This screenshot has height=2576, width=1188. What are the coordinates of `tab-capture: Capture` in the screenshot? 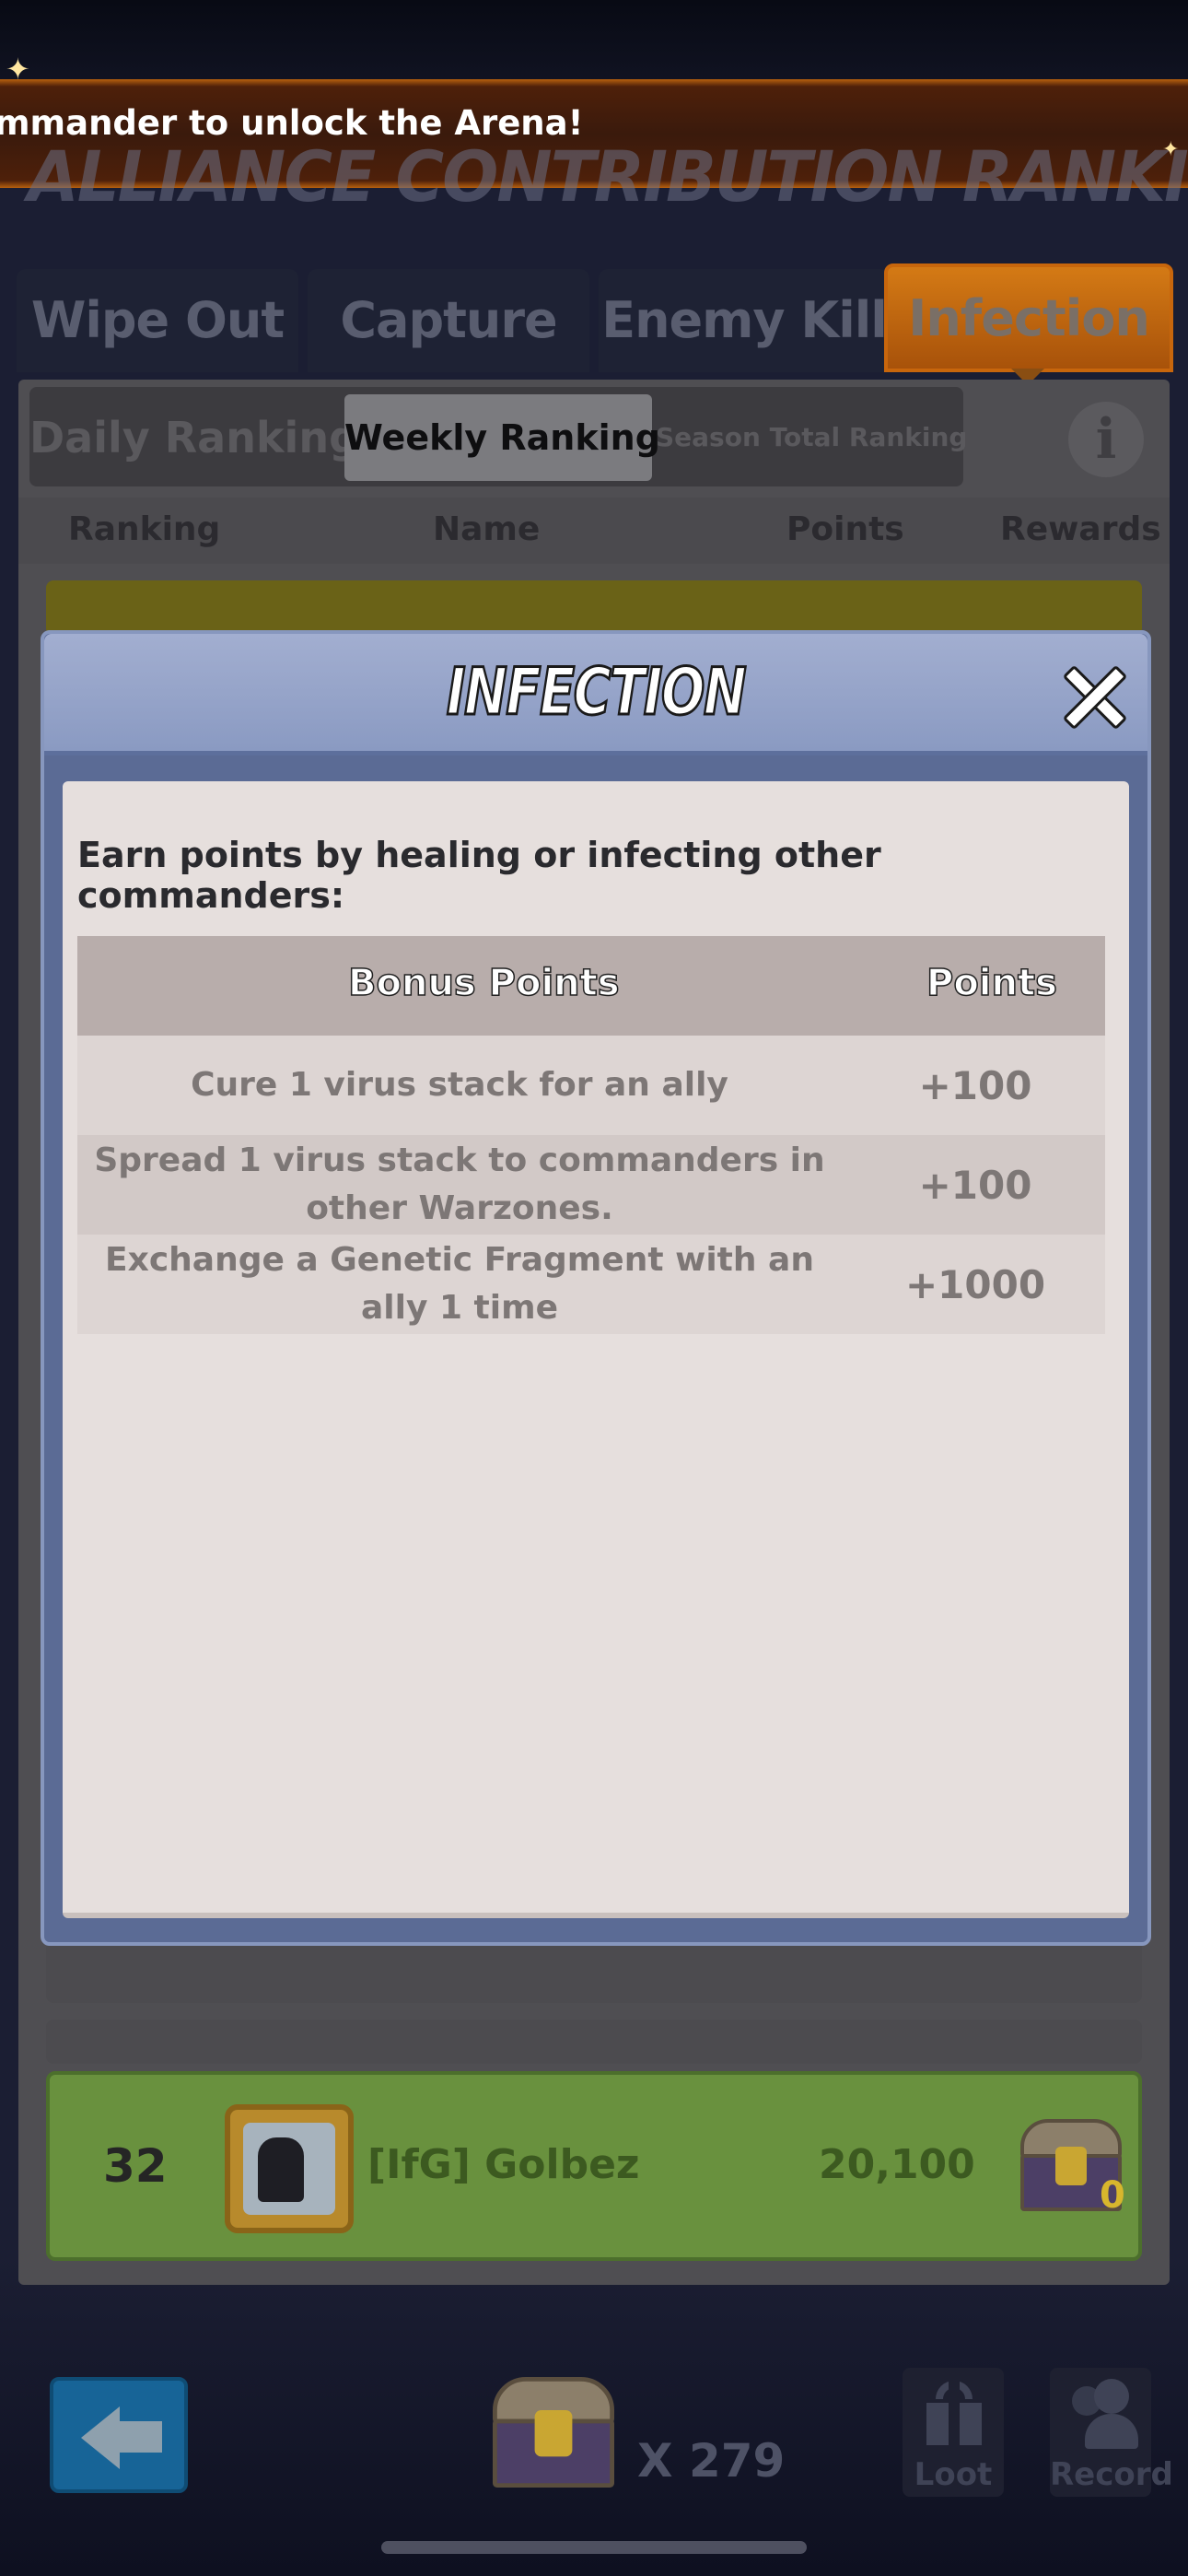 It's located at (448, 320).